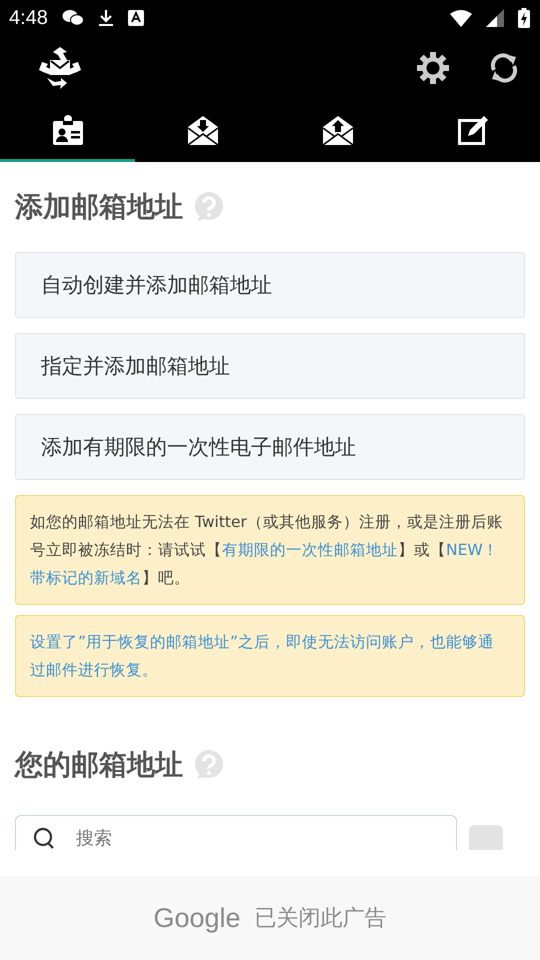 The height and width of the screenshot is (960, 540). I want to click on keyboard-icon, so click(136, 18).